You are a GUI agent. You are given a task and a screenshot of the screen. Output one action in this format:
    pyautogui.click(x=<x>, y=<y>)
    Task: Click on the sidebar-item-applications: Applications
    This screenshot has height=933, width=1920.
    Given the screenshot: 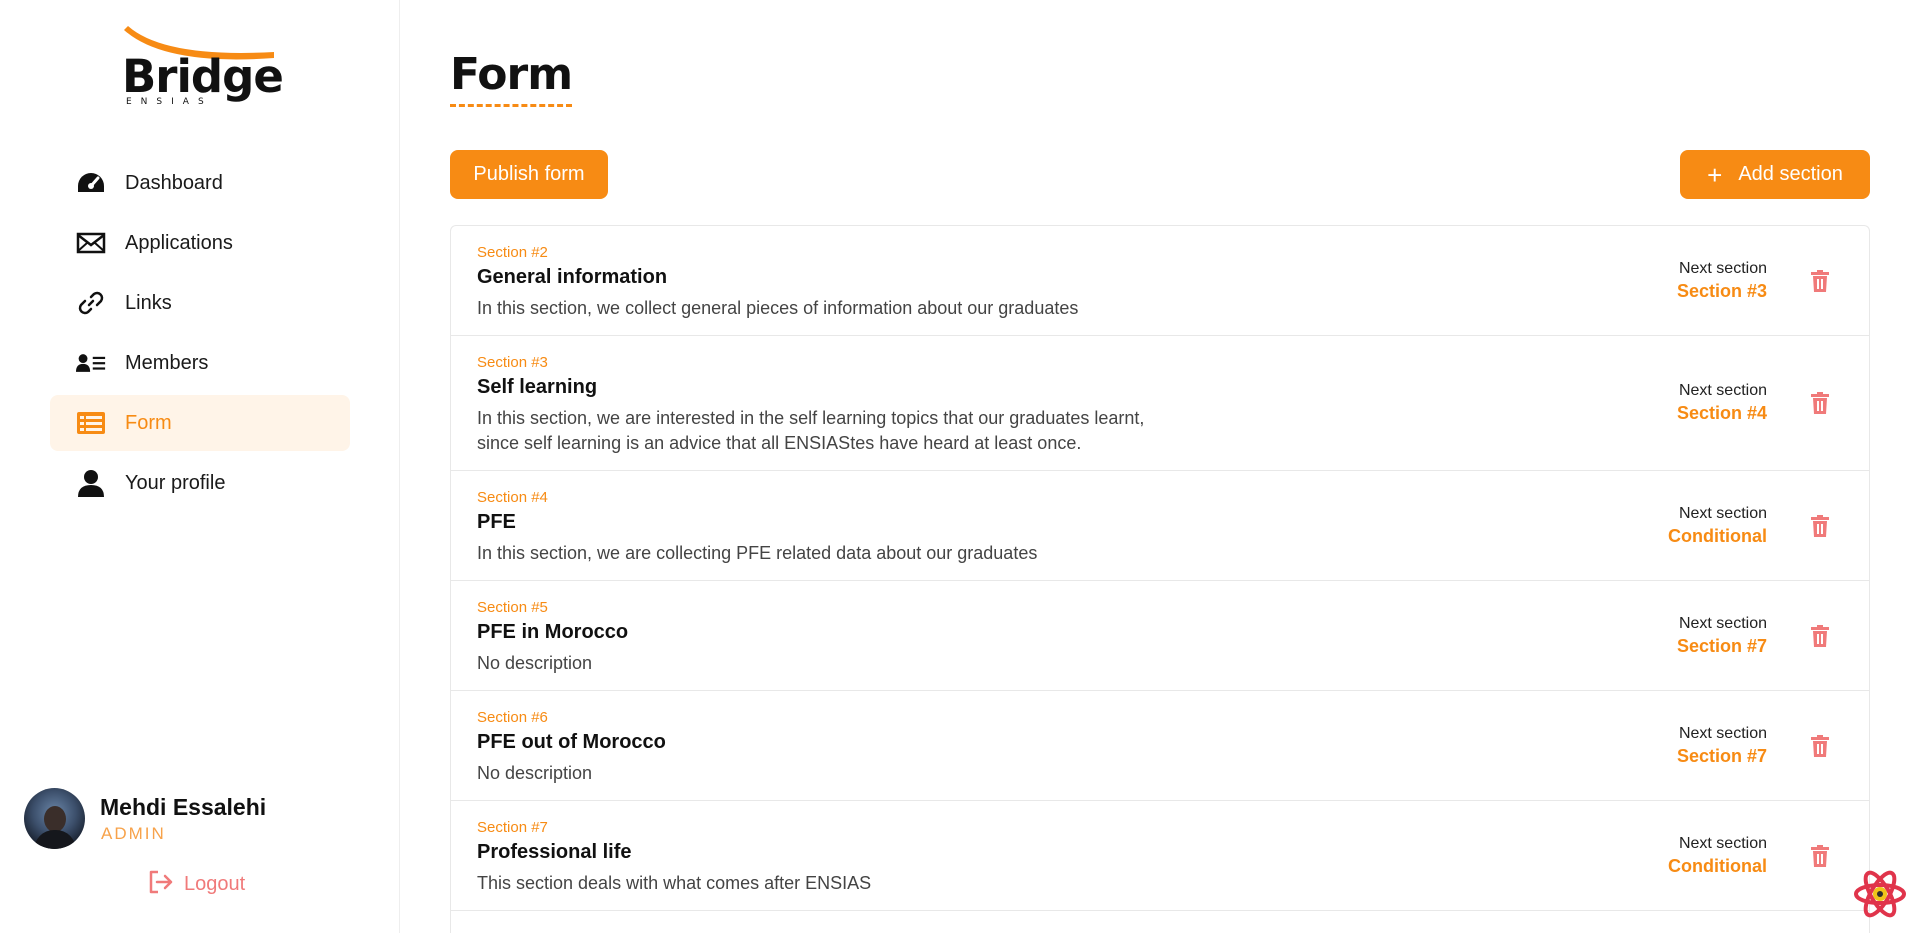 What is the action you would take?
    pyautogui.click(x=200, y=243)
    